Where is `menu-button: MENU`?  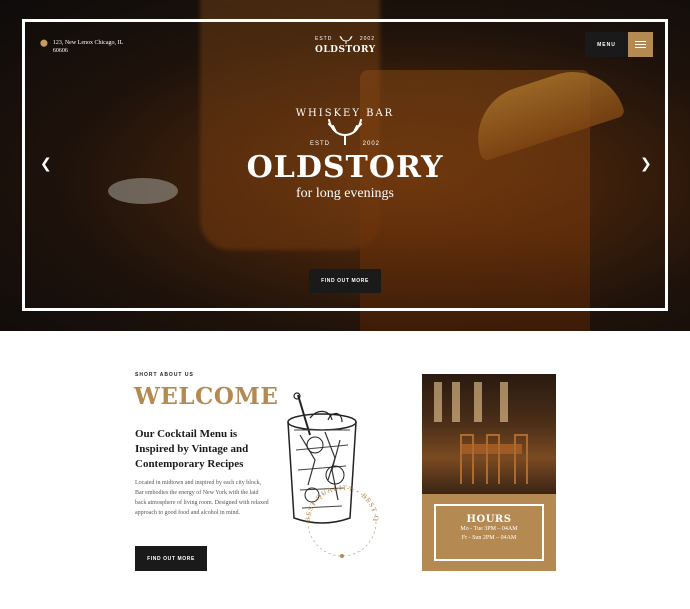 menu-button: MENU is located at coordinates (606, 44).